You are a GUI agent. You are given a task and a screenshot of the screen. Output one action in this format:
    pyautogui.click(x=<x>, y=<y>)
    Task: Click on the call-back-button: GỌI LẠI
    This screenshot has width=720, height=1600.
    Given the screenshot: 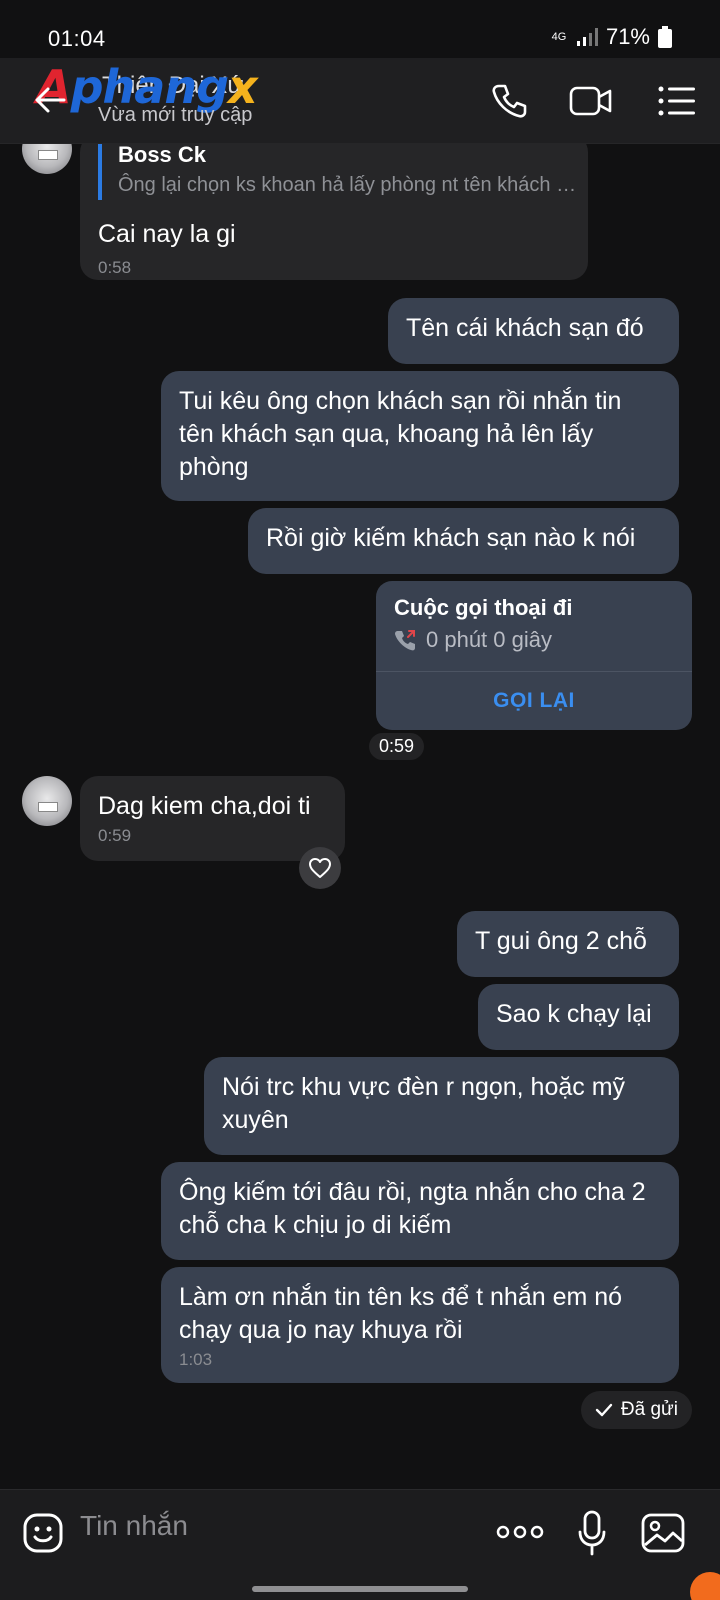 What is the action you would take?
    pyautogui.click(x=534, y=700)
    